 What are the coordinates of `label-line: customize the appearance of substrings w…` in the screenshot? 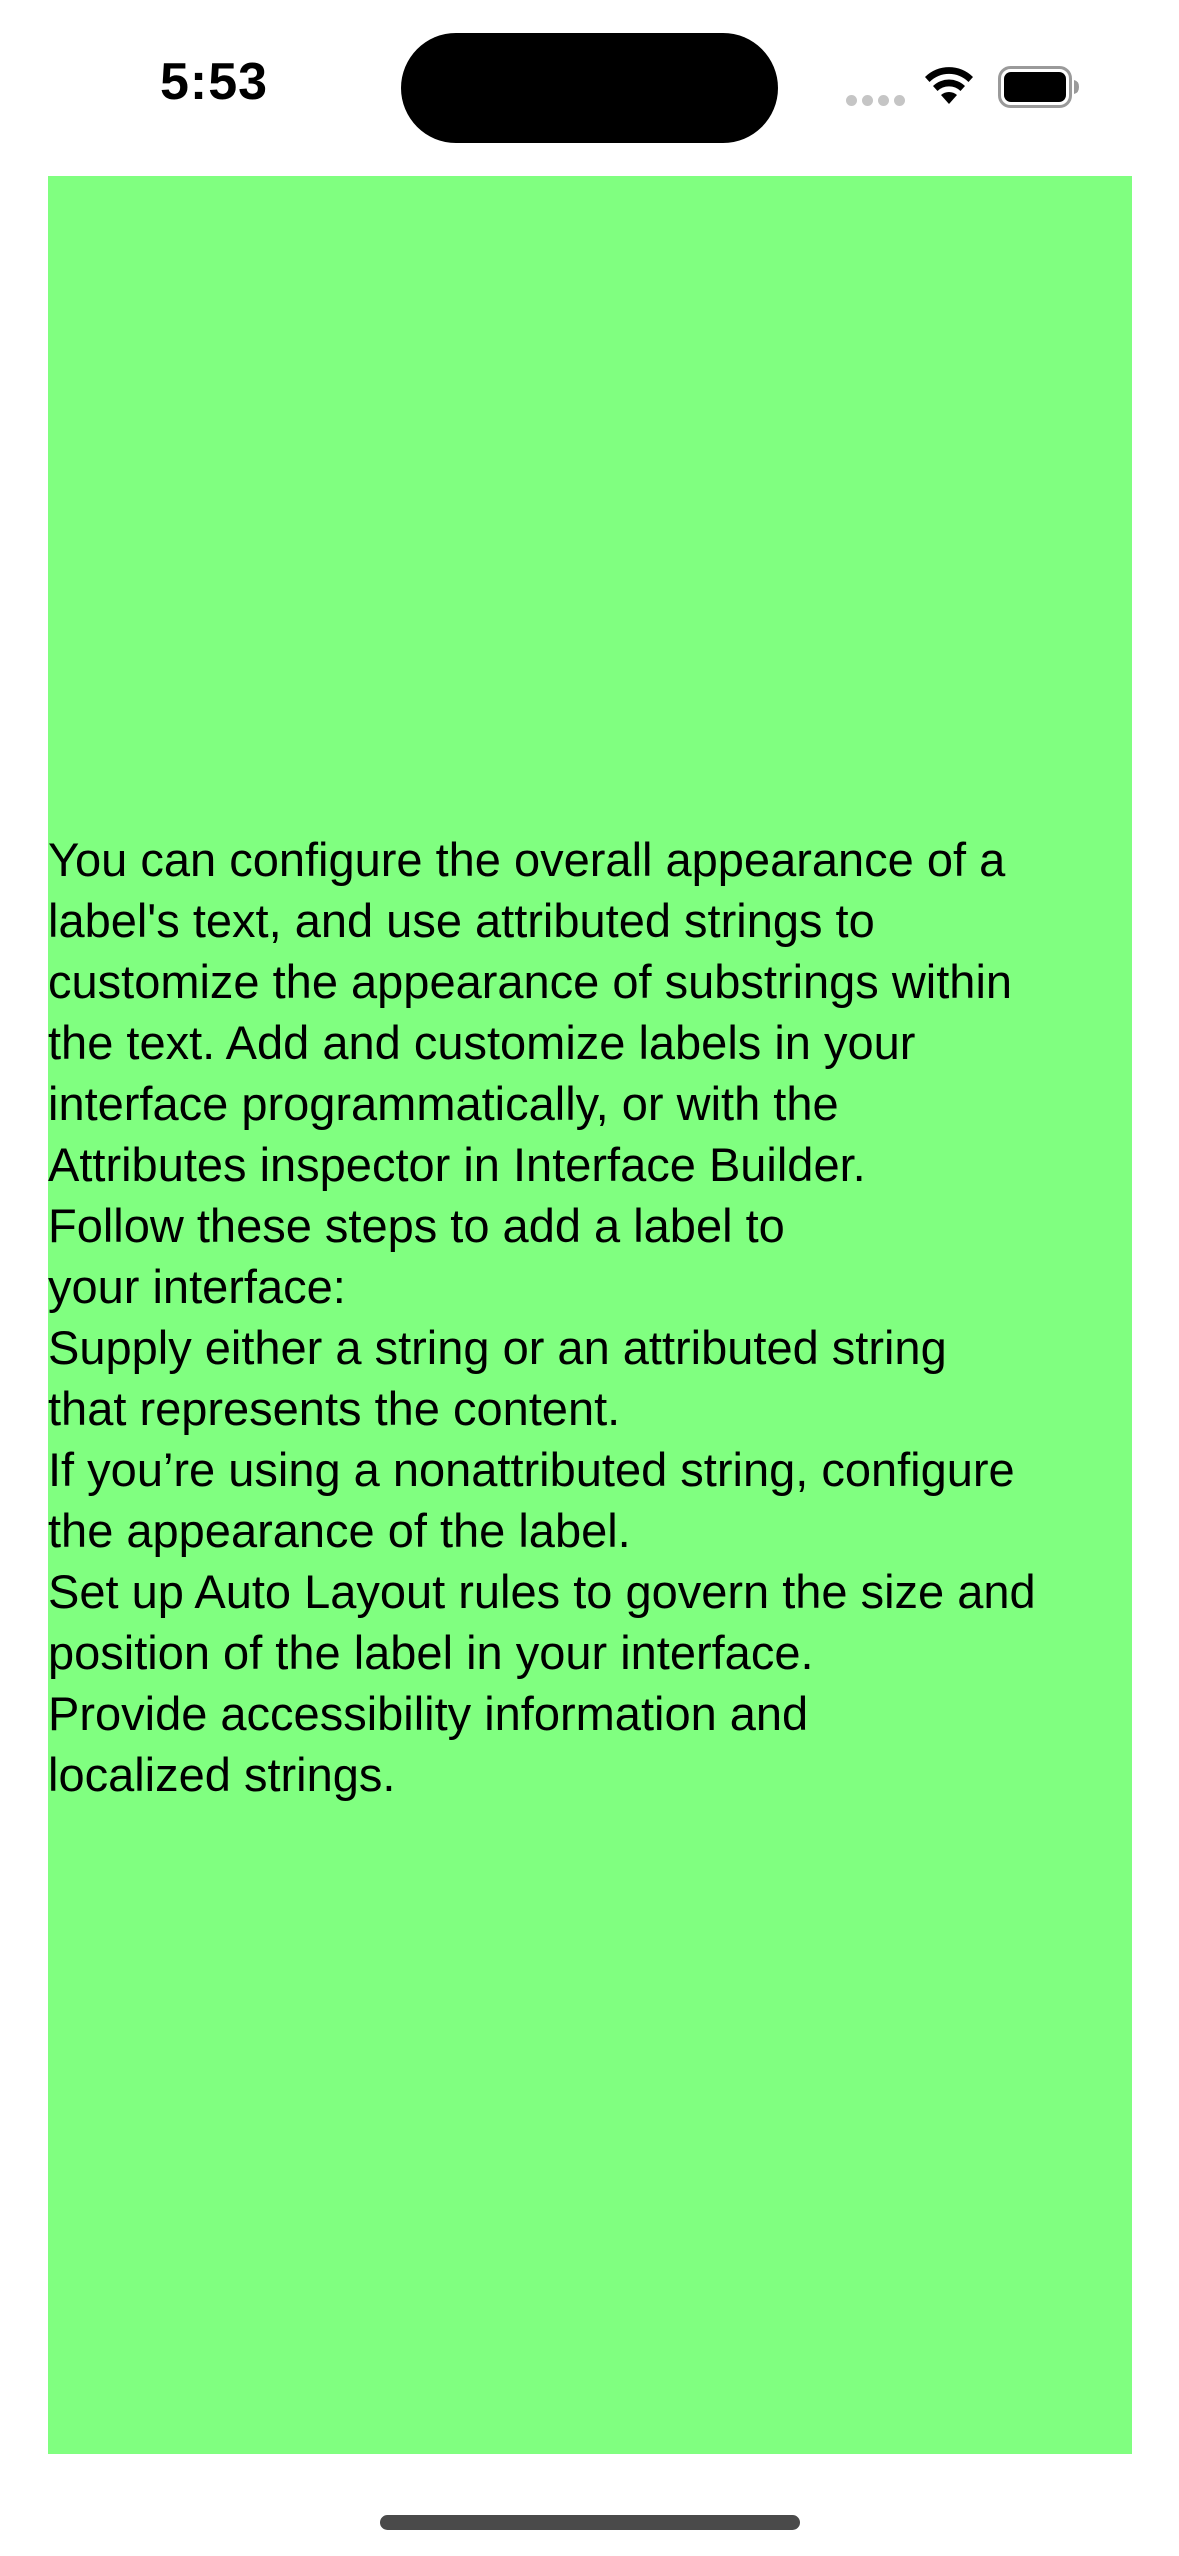 It's located at (530, 981).